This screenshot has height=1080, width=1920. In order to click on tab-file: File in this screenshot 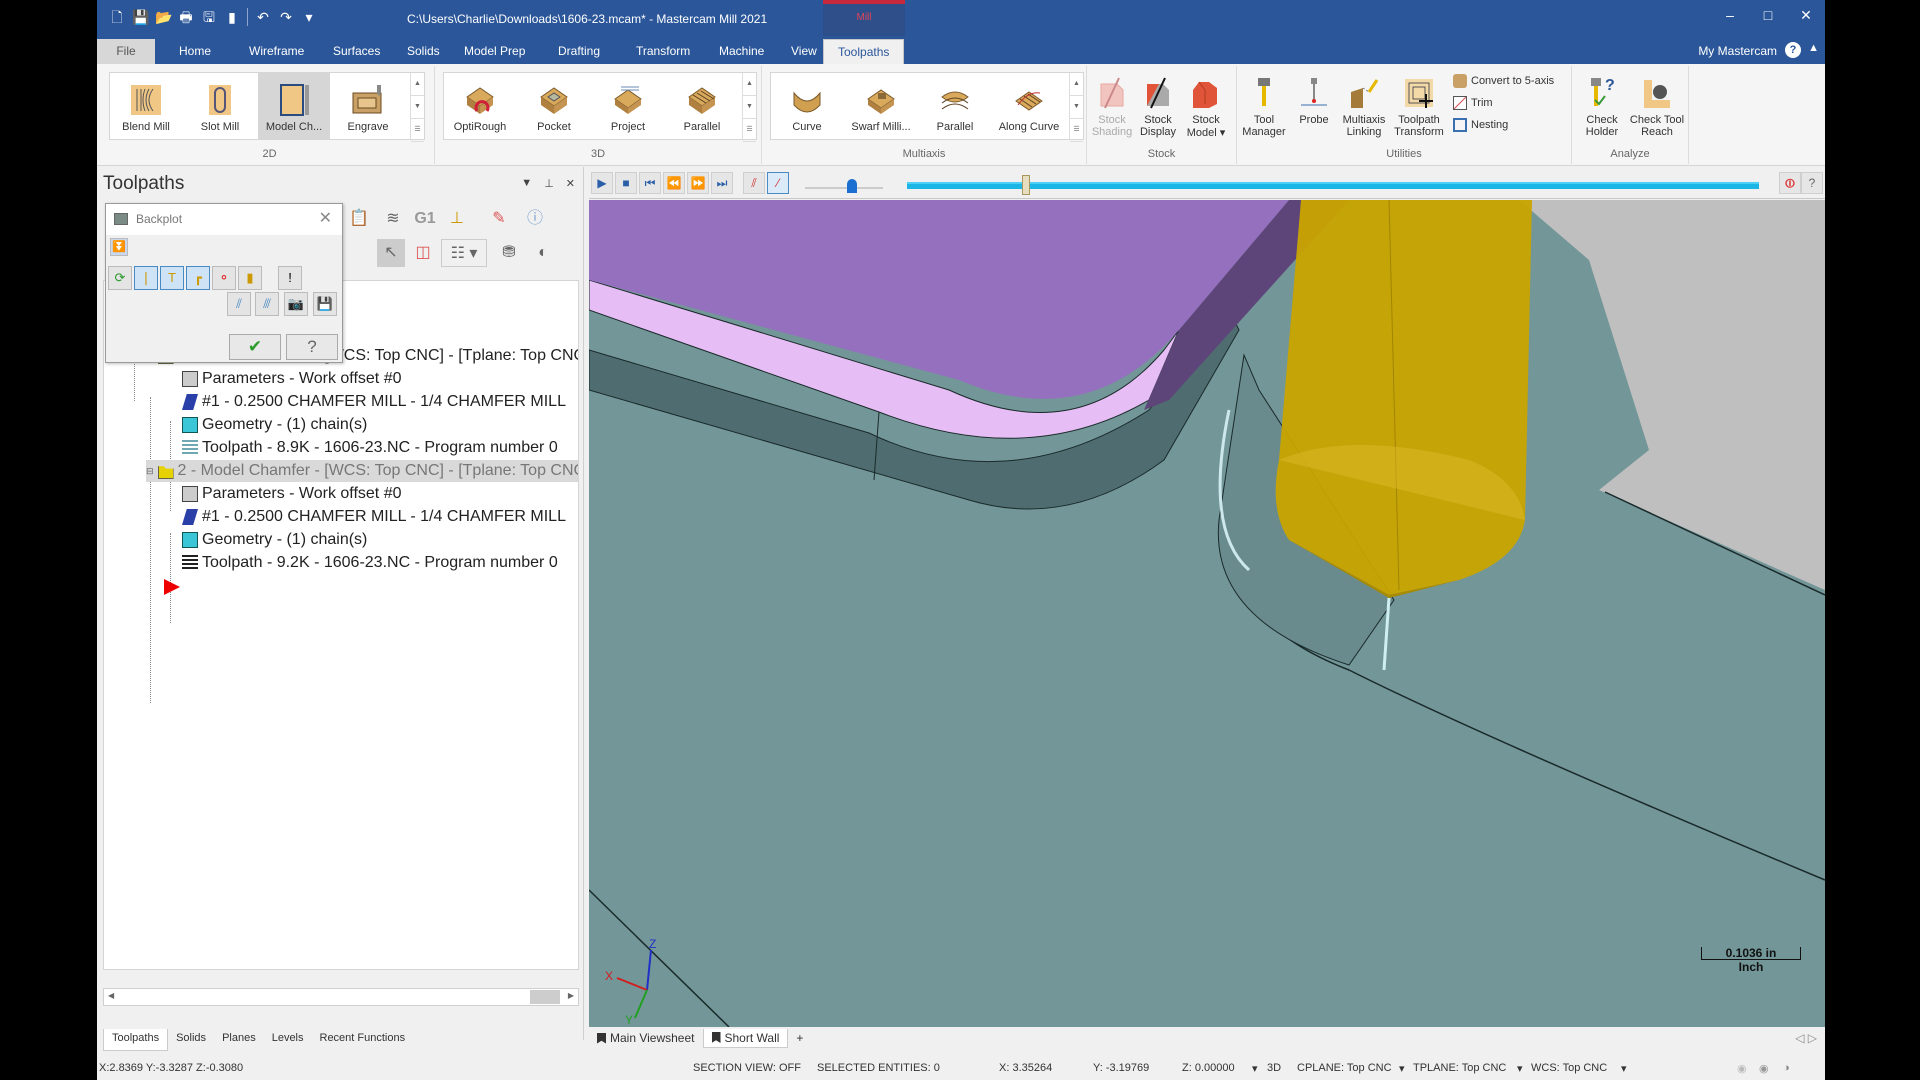, I will do `click(126, 51)`.